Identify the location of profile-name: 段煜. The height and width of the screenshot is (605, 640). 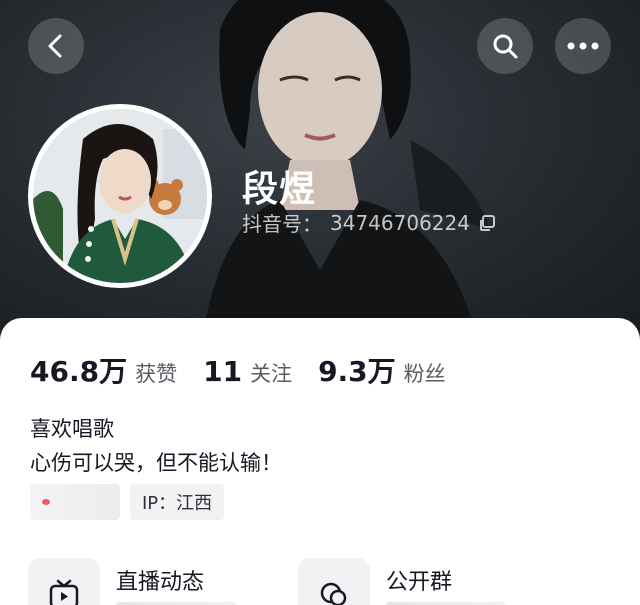
(279, 189).